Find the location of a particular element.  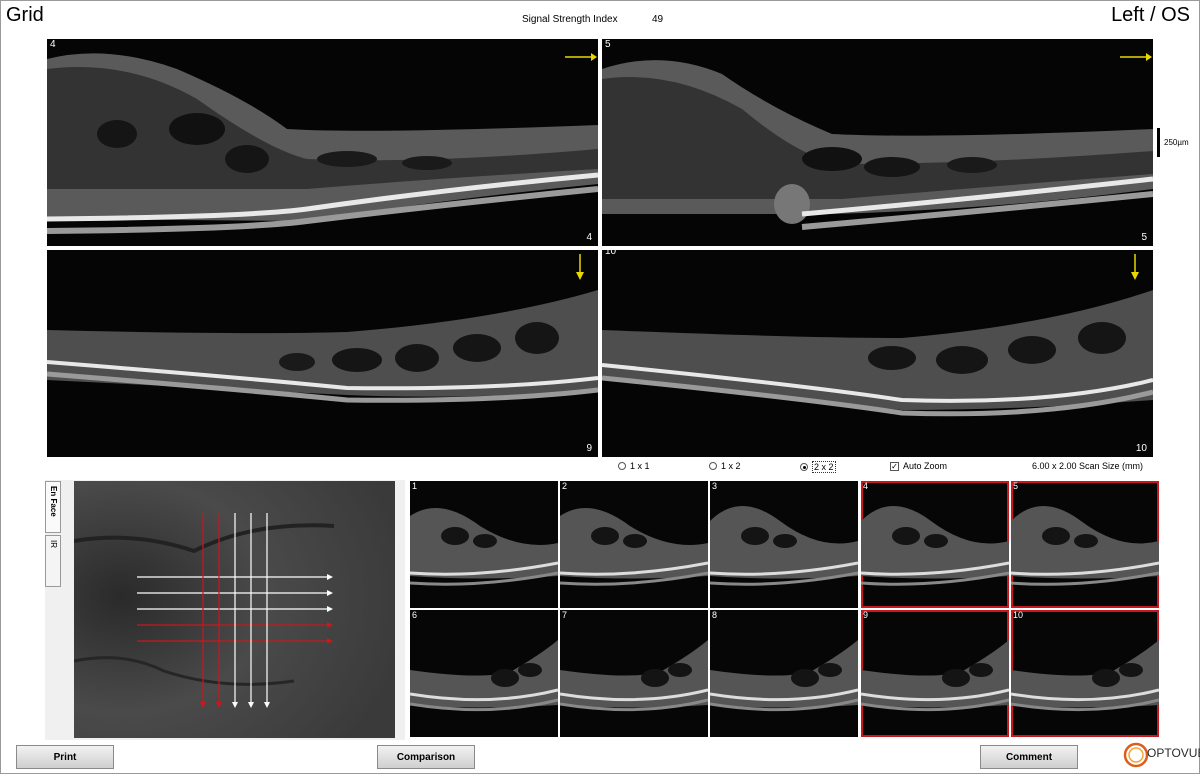

thumbnail-scan-7: 7 is located at coordinates (634, 673).